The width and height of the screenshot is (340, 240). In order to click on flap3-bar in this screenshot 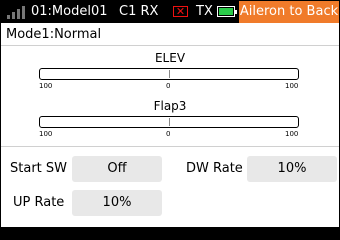, I will do `click(169, 122)`.